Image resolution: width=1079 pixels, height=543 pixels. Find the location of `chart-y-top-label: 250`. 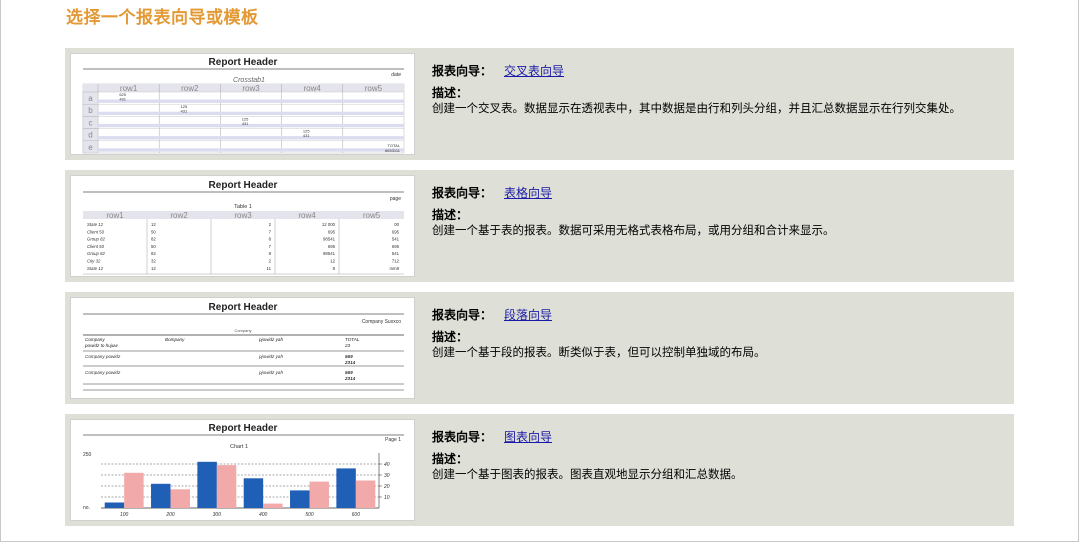

chart-y-top-label: 250 is located at coordinates (87, 455).